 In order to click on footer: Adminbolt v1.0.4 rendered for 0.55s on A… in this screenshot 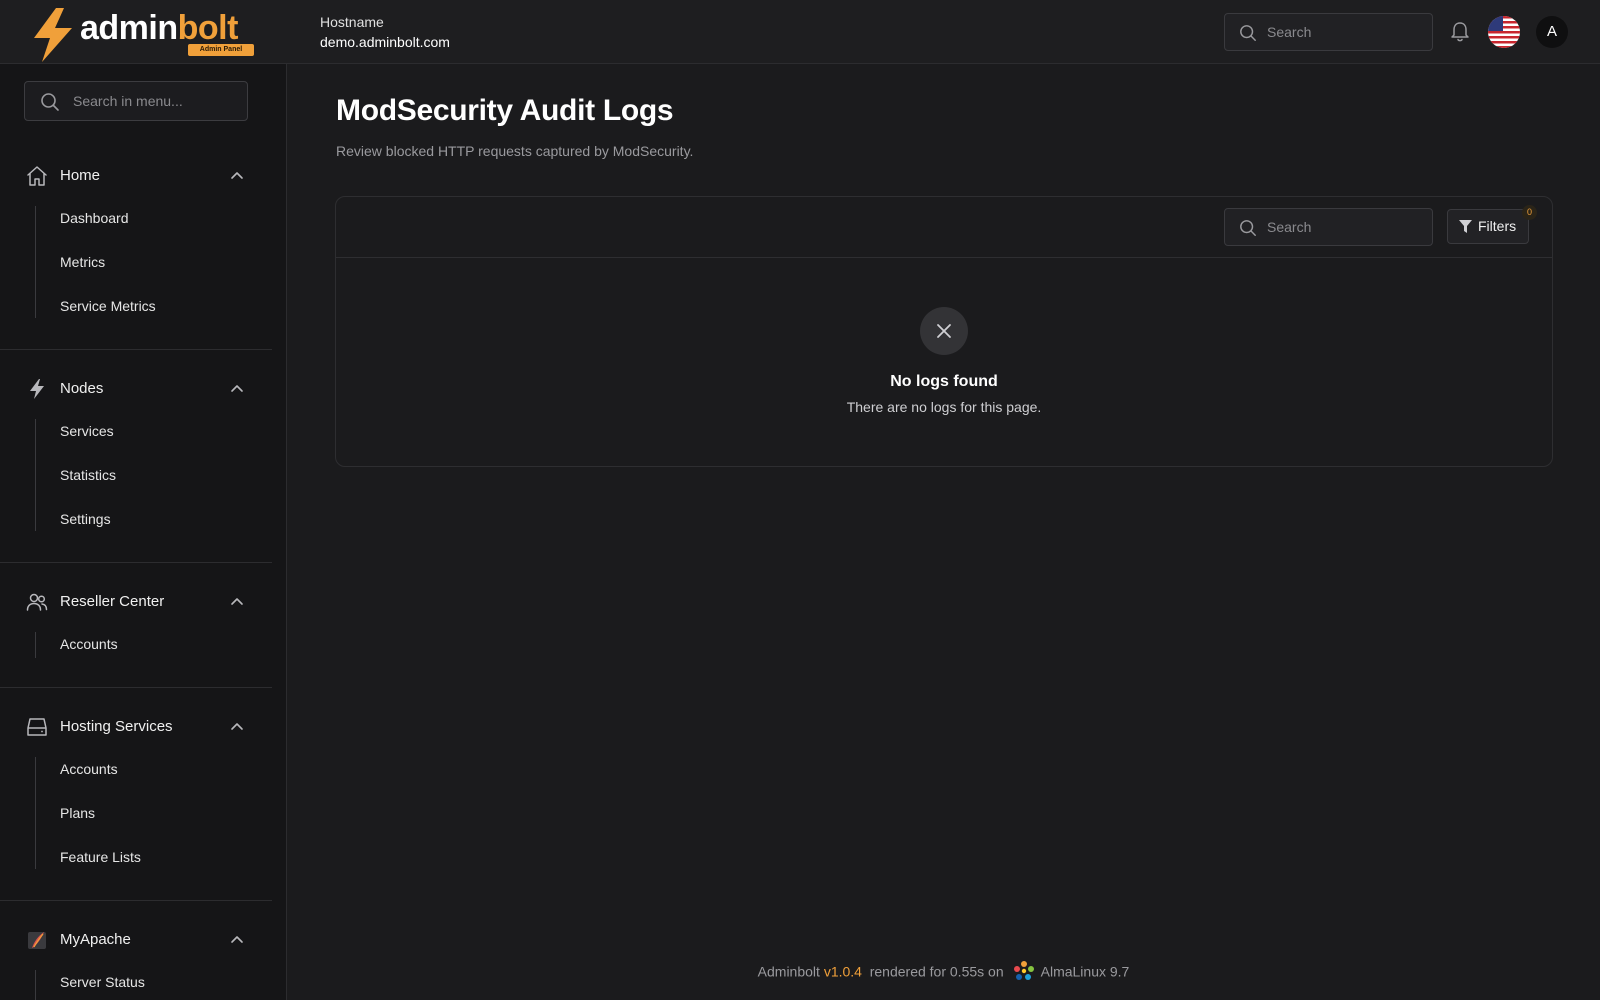, I will do `click(943, 973)`.